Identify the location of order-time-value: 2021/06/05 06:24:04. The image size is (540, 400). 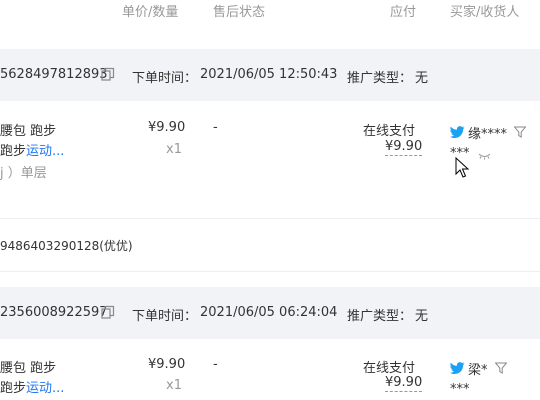
(269, 312).